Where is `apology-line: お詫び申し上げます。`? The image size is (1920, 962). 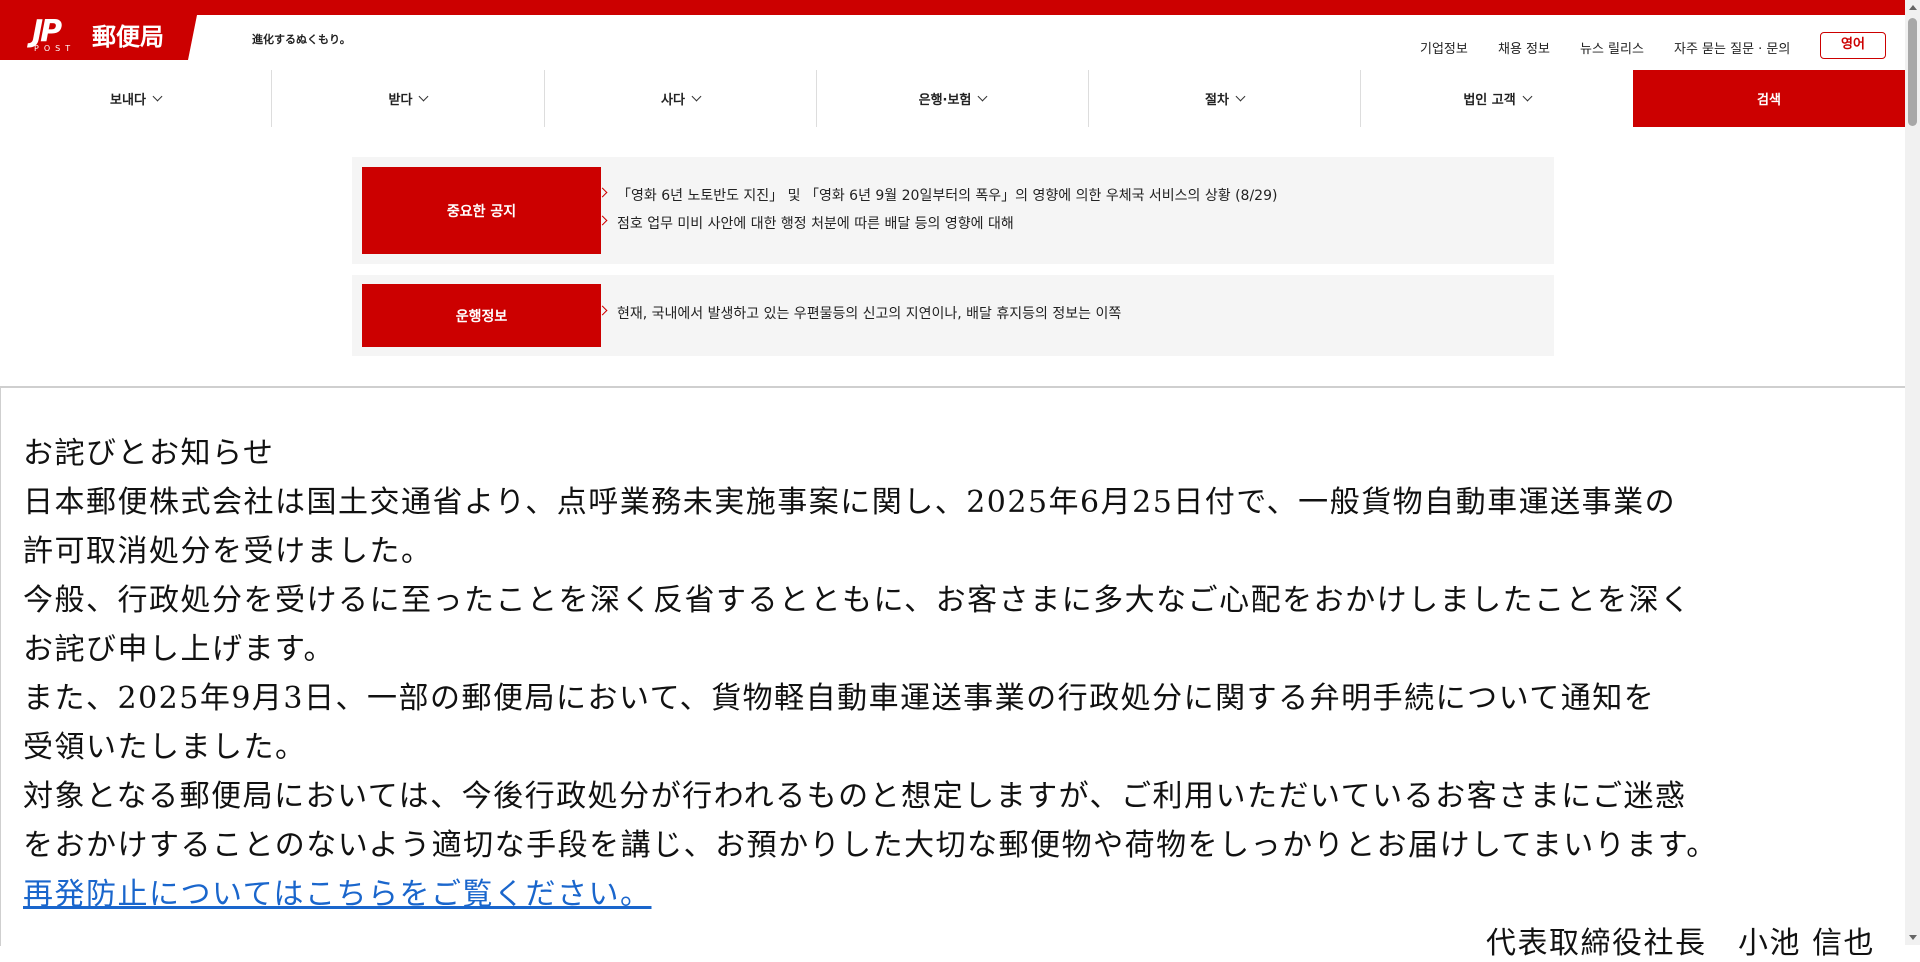
apology-line: お詫び申し上げます。 is located at coordinates (179, 649).